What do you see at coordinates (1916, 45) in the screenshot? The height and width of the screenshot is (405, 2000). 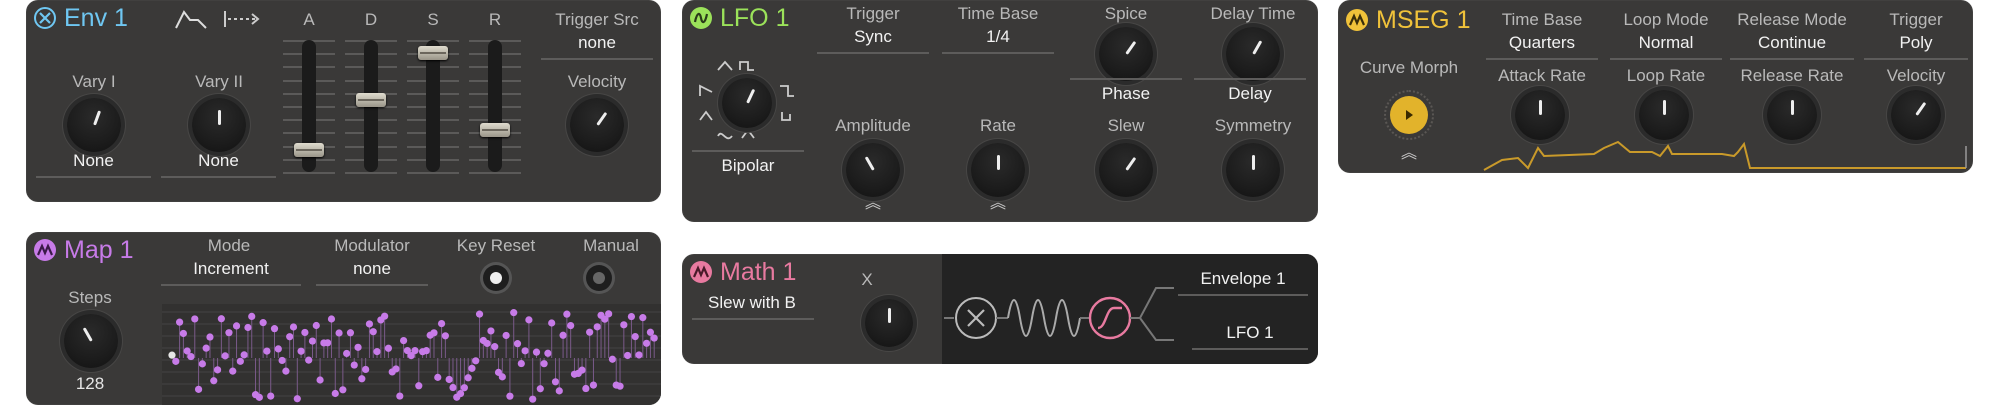 I see `mseg-trigger-select: Poly` at bounding box center [1916, 45].